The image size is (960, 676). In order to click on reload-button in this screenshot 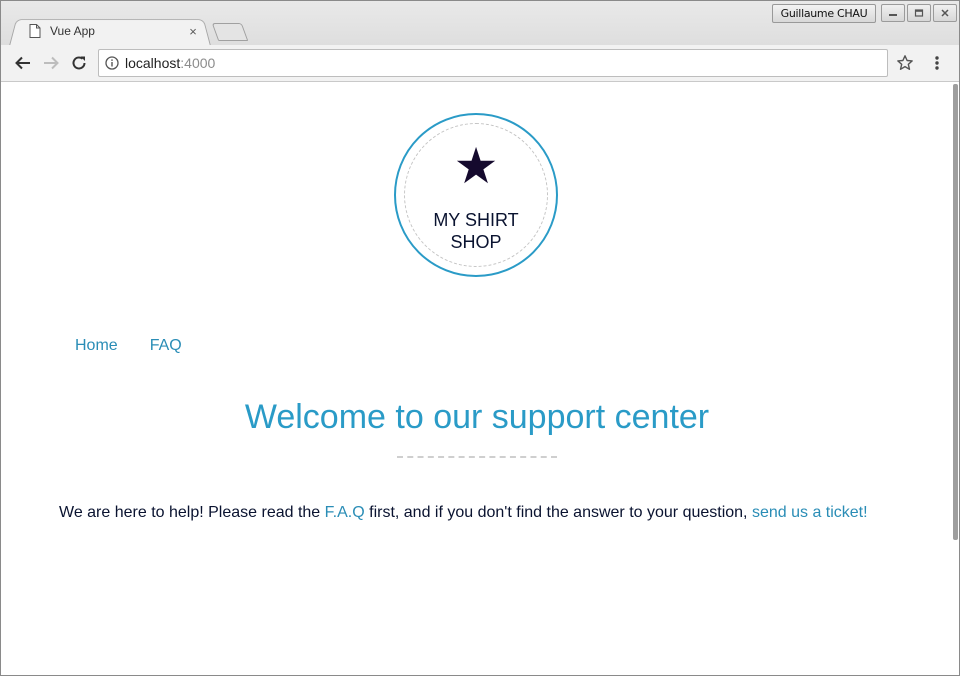, I will do `click(79, 63)`.